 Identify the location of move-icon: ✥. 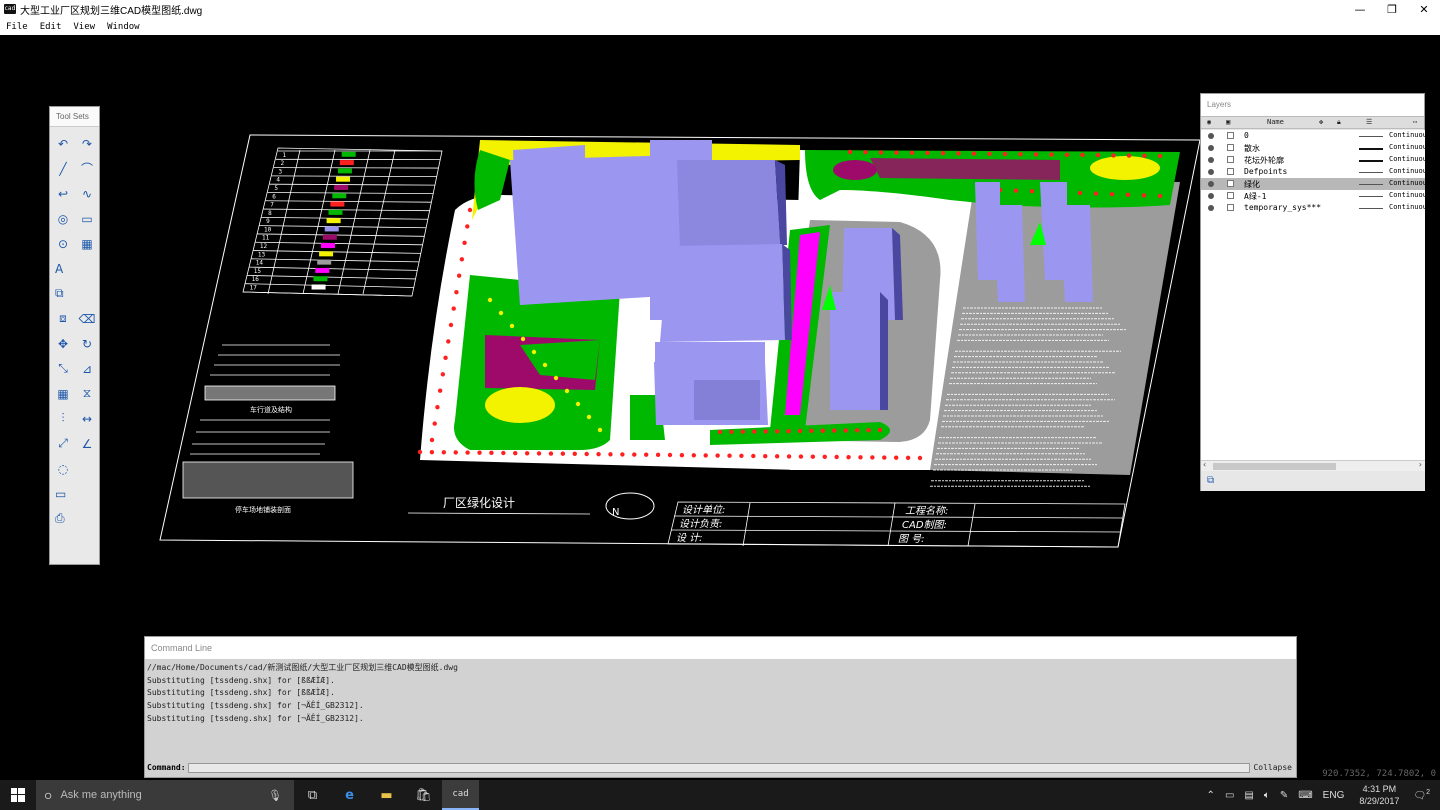
(63, 343).